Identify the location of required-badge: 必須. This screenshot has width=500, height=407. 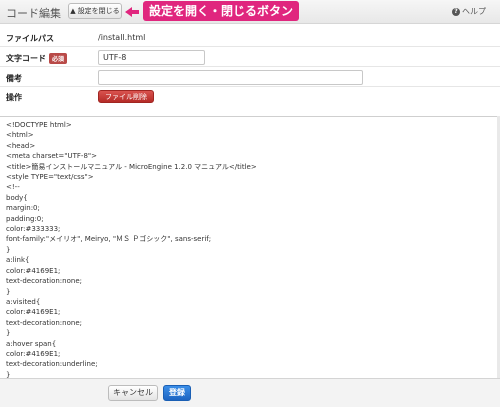
(58, 58).